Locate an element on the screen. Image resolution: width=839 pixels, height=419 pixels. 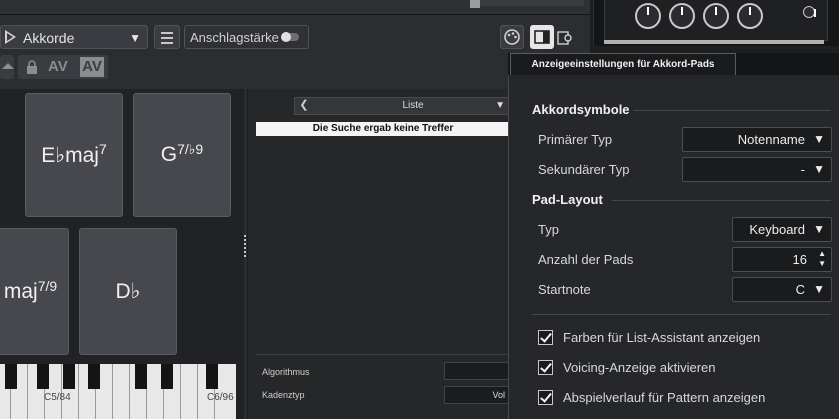
piano-keyboard: C5/84 C6/96 is located at coordinates (118, 391).